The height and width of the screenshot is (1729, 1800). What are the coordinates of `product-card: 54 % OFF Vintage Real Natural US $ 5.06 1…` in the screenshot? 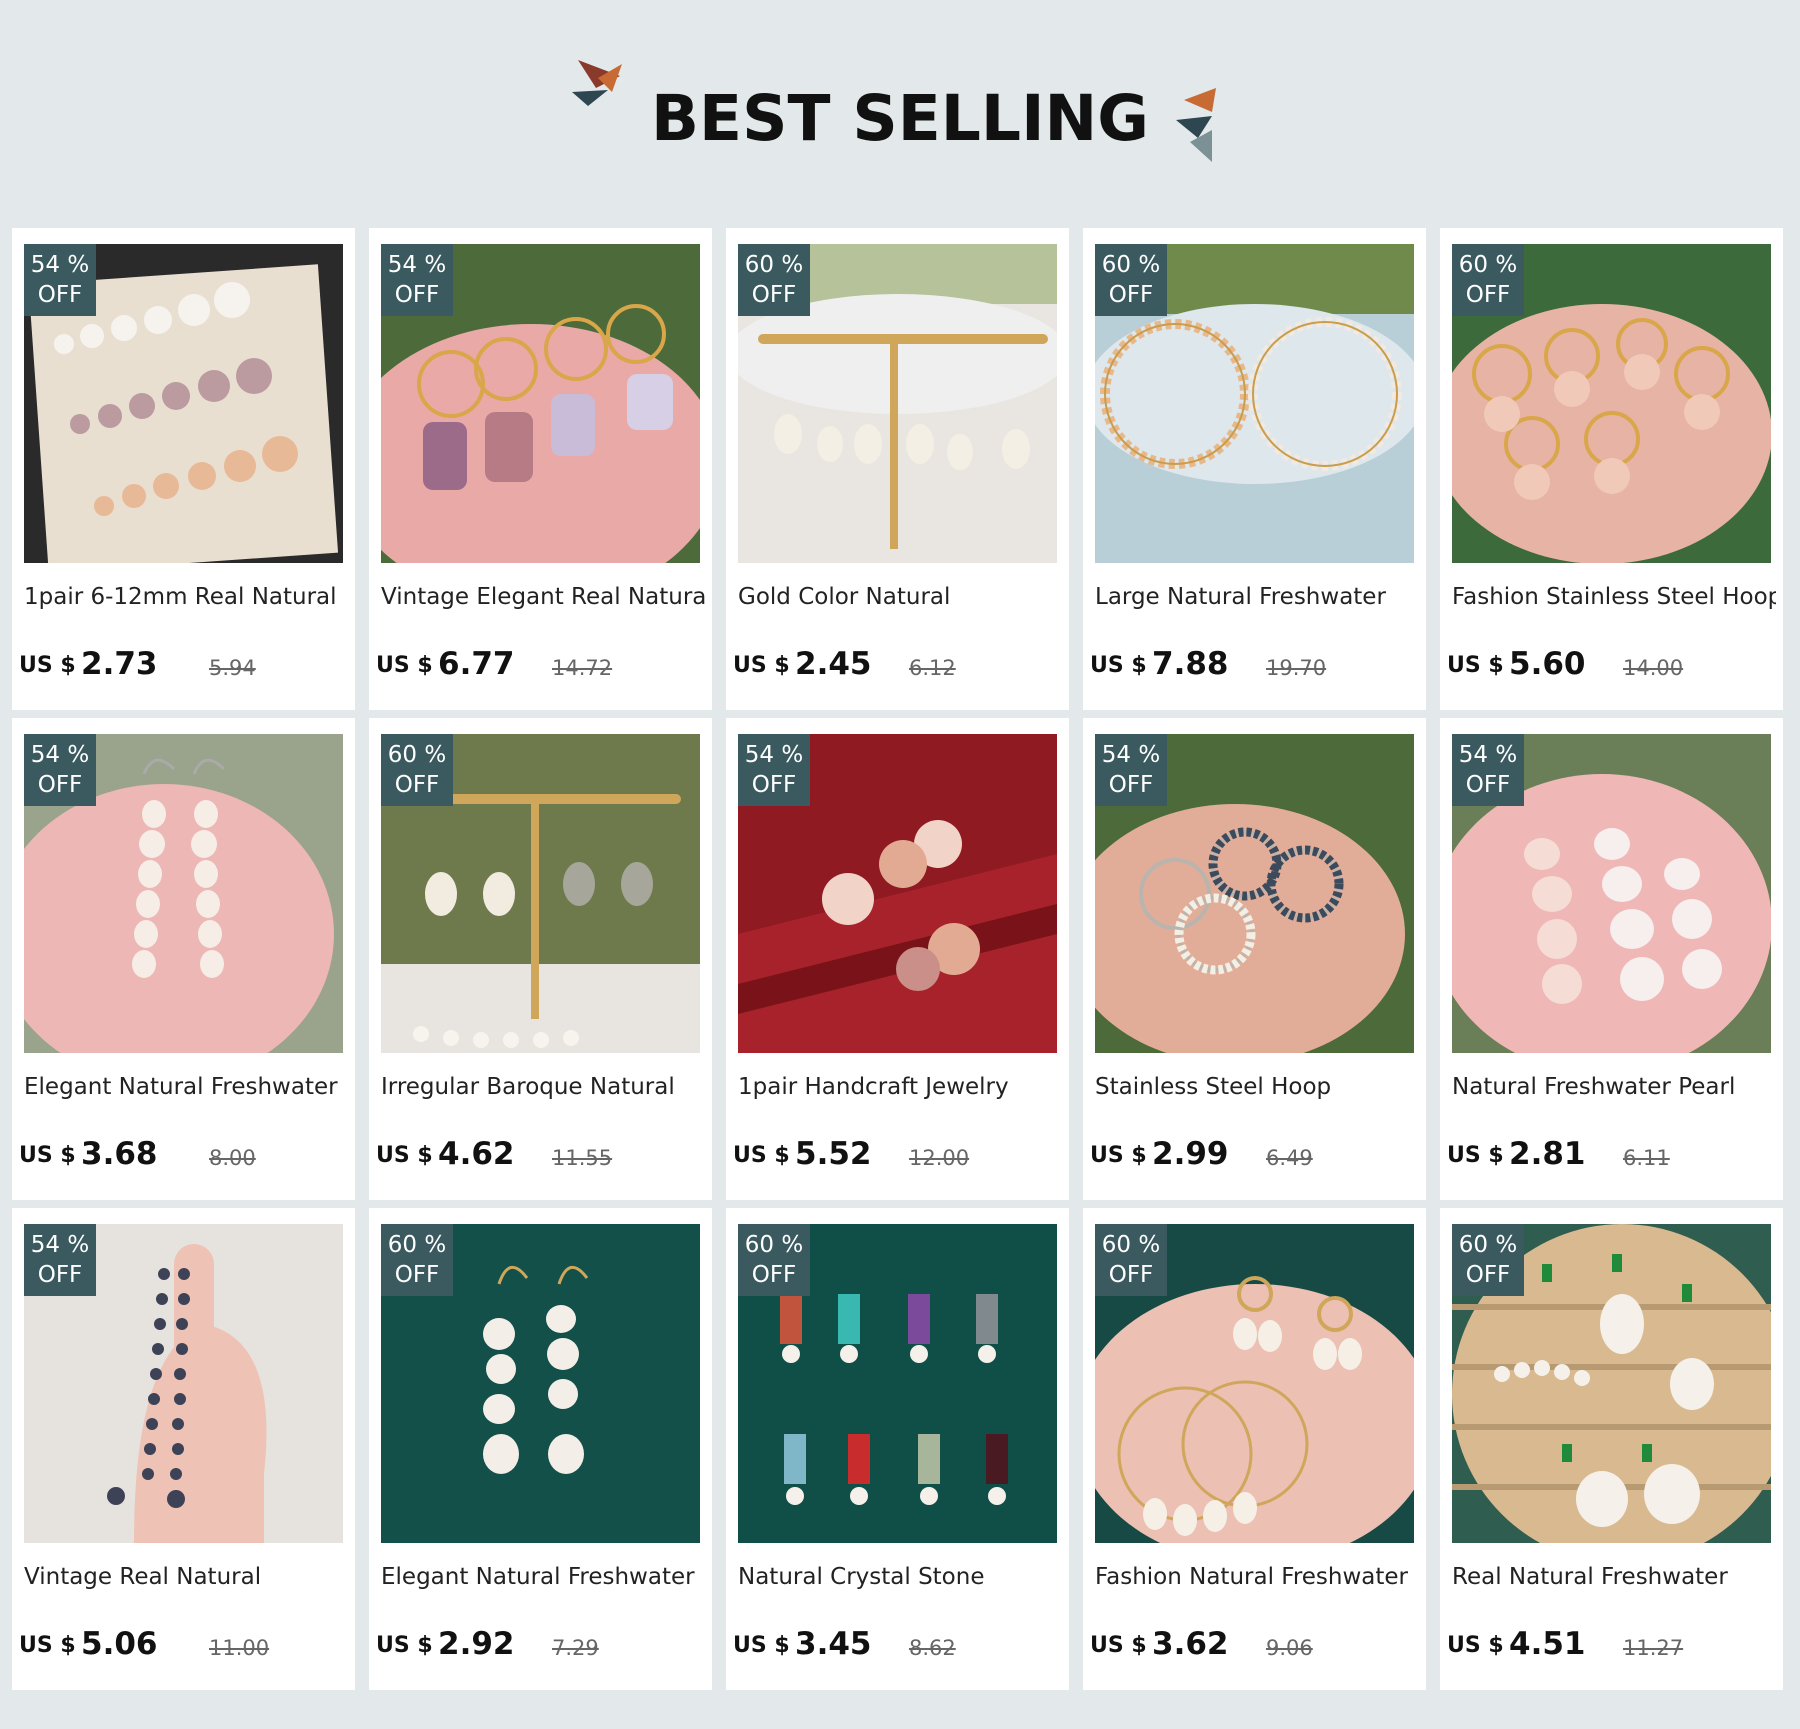 It's located at (183, 1449).